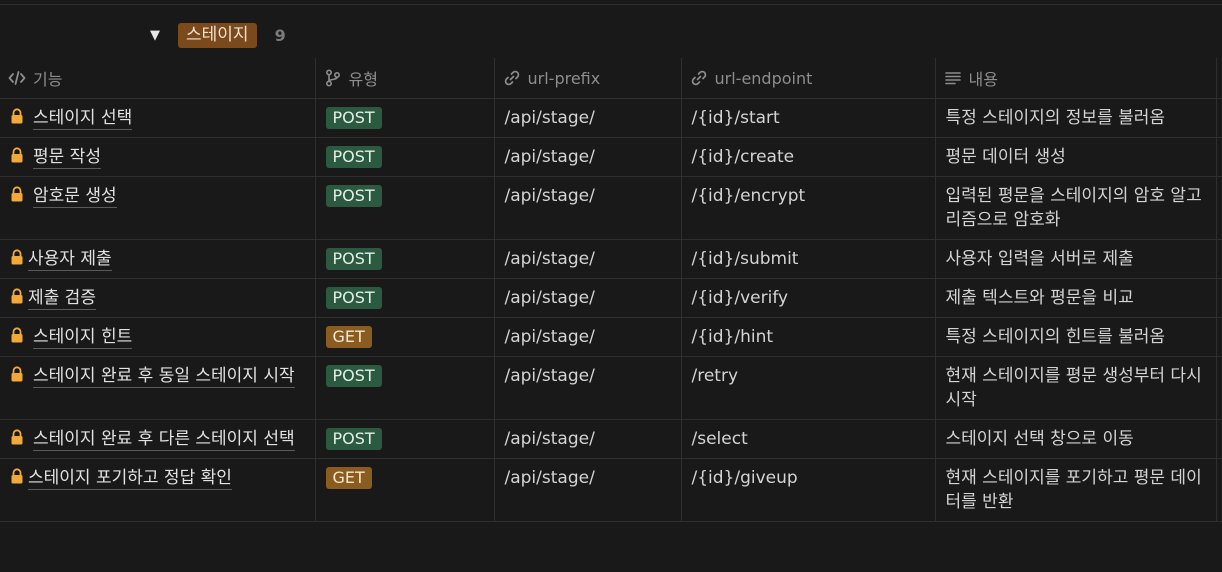 Image resolution: width=1222 pixels, height=572 pixels. I want to click on column-label: url-endpoint, so click(763, 78).